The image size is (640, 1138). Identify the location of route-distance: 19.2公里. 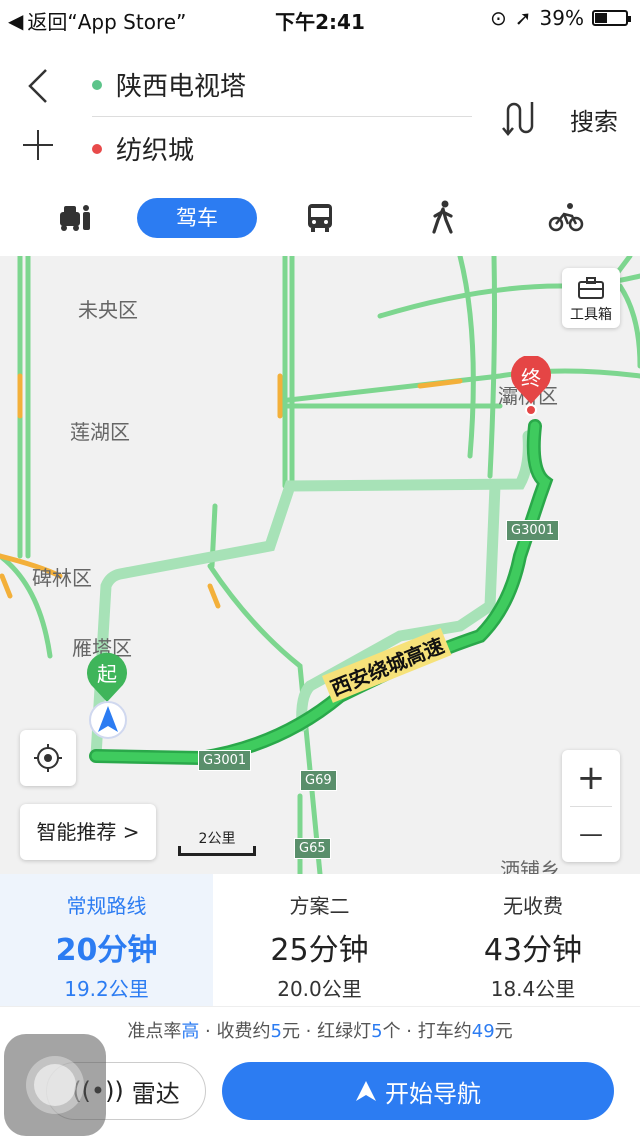
(106, 989).